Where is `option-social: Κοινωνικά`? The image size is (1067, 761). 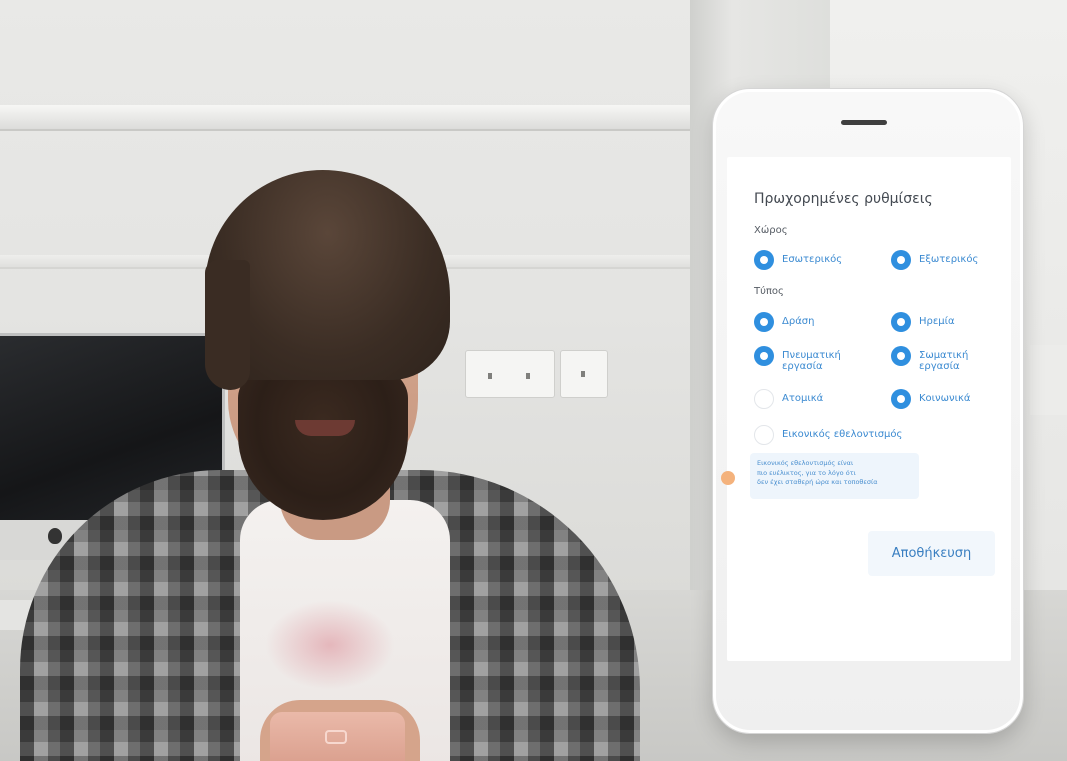
option-social: Κοινωνικά is located at coordinates (931, 399).